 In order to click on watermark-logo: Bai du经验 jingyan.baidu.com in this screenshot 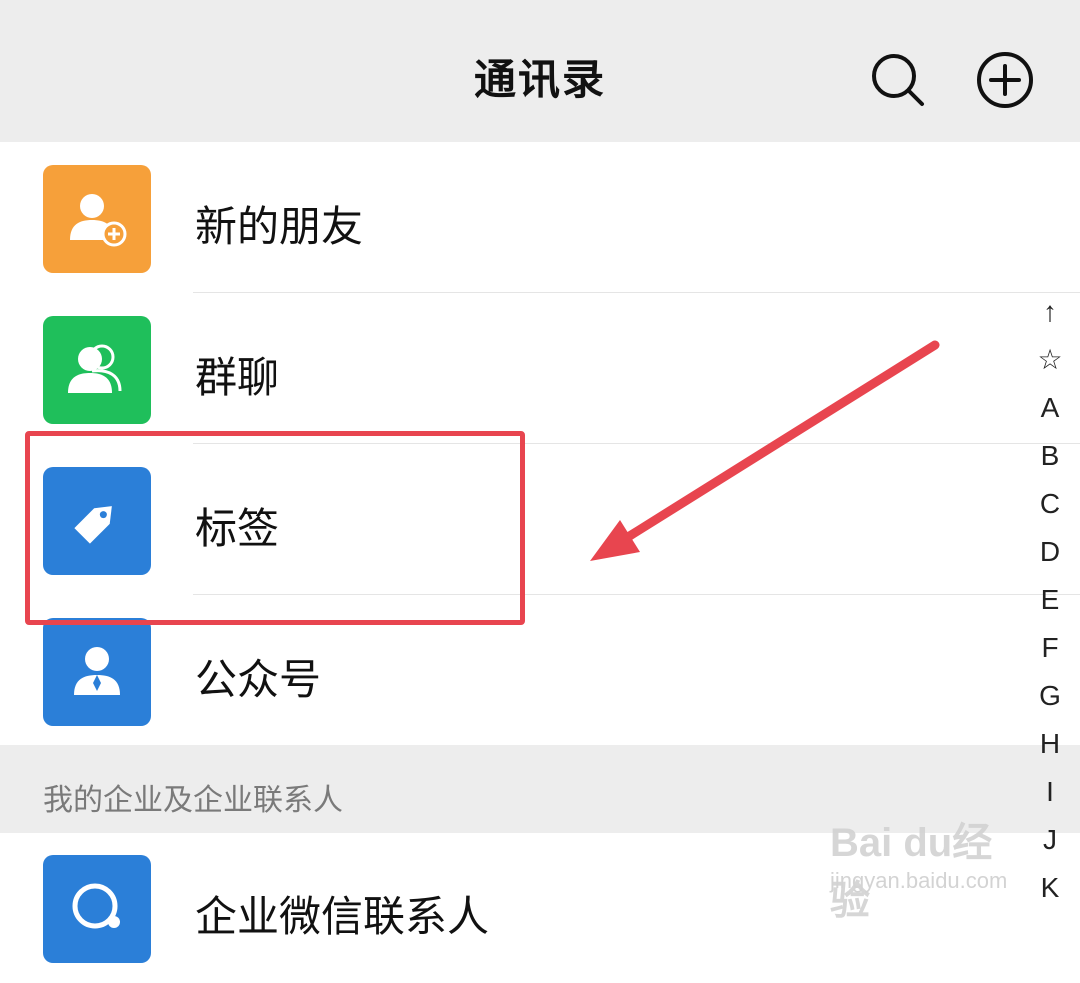, I will do `click(930, 861)`.